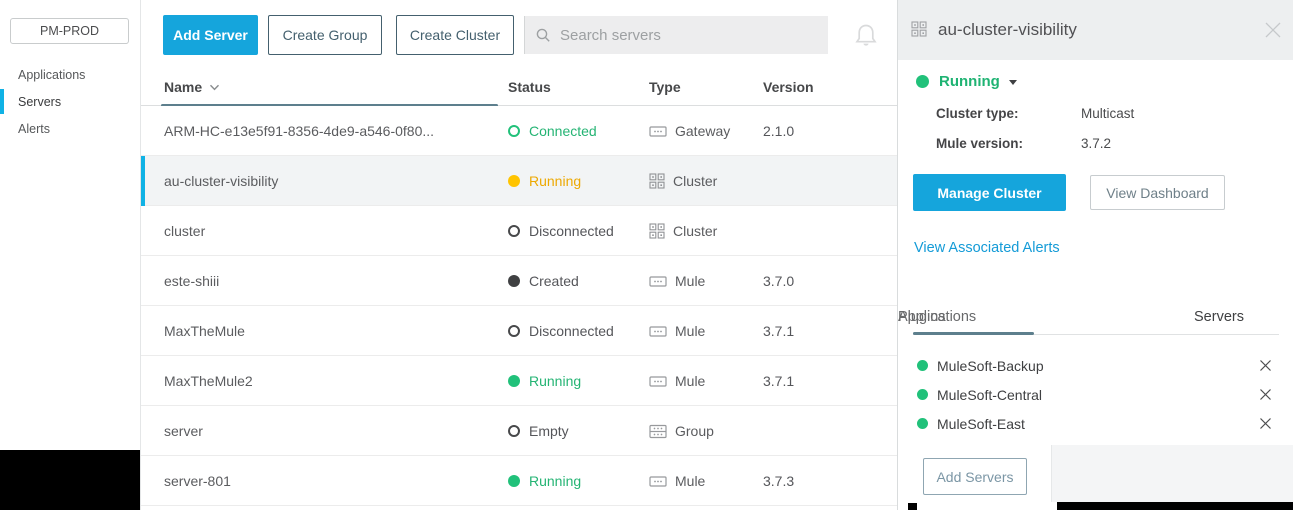  What do you see at coordinates (922, 317) in the screenshot?
I see `tab-plugins: Plugins` at bounding box center [922, 317].